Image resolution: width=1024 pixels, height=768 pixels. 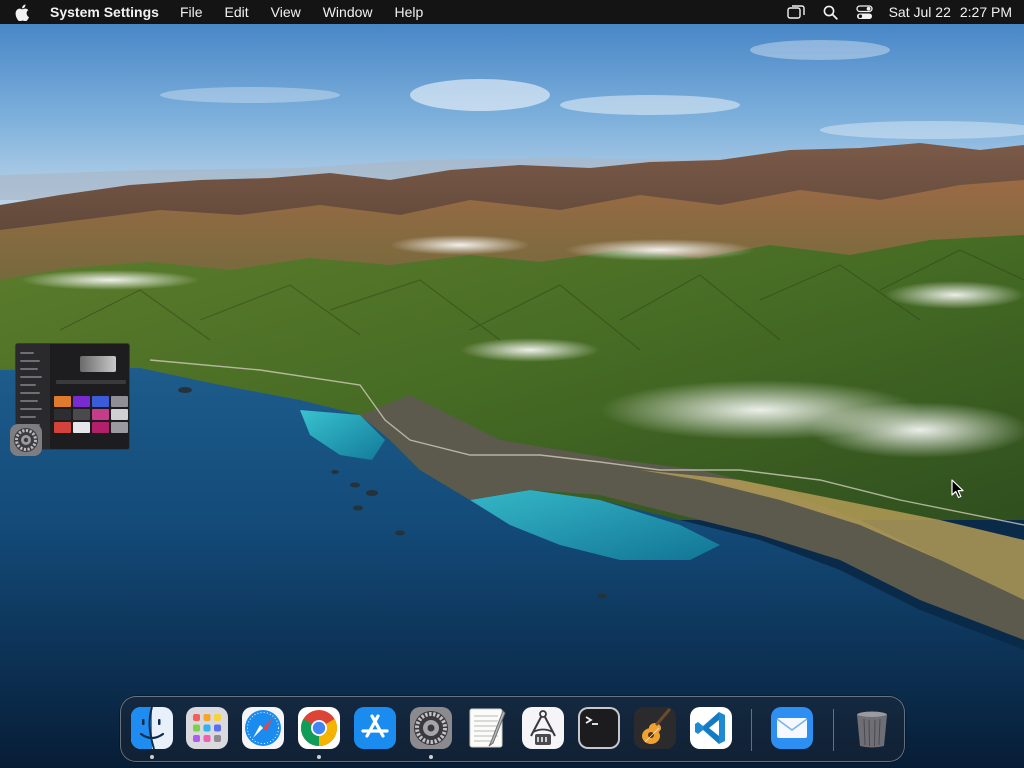 I want to click on finder-icon, so click(x=152, y=728).